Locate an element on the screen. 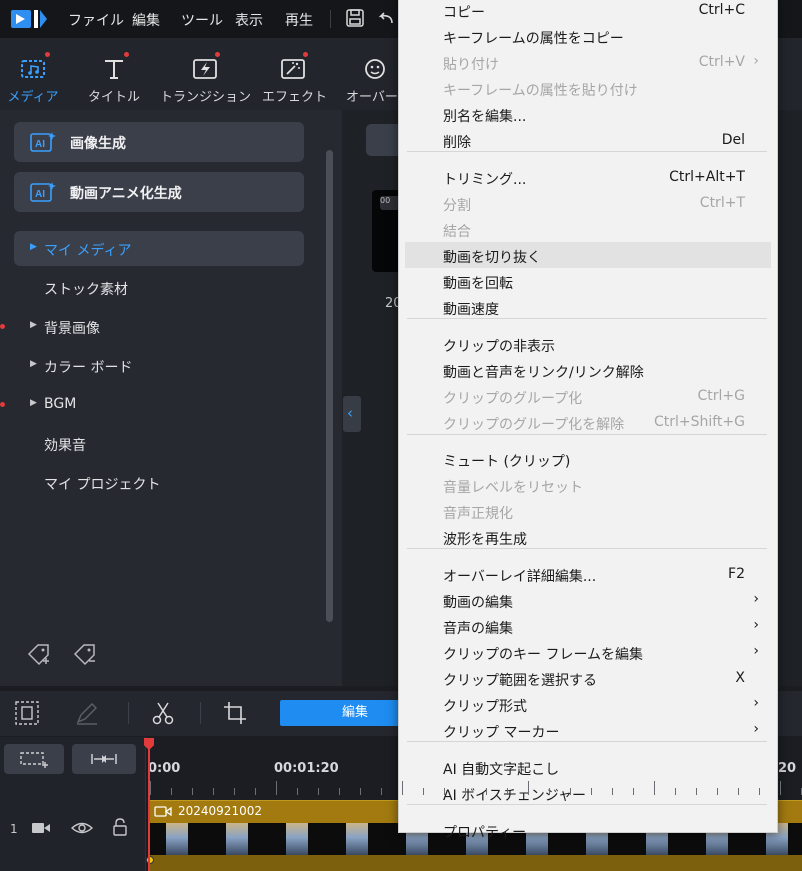  nav-my-media: ▶ マイ メディア is located at coordinates (159, 248).